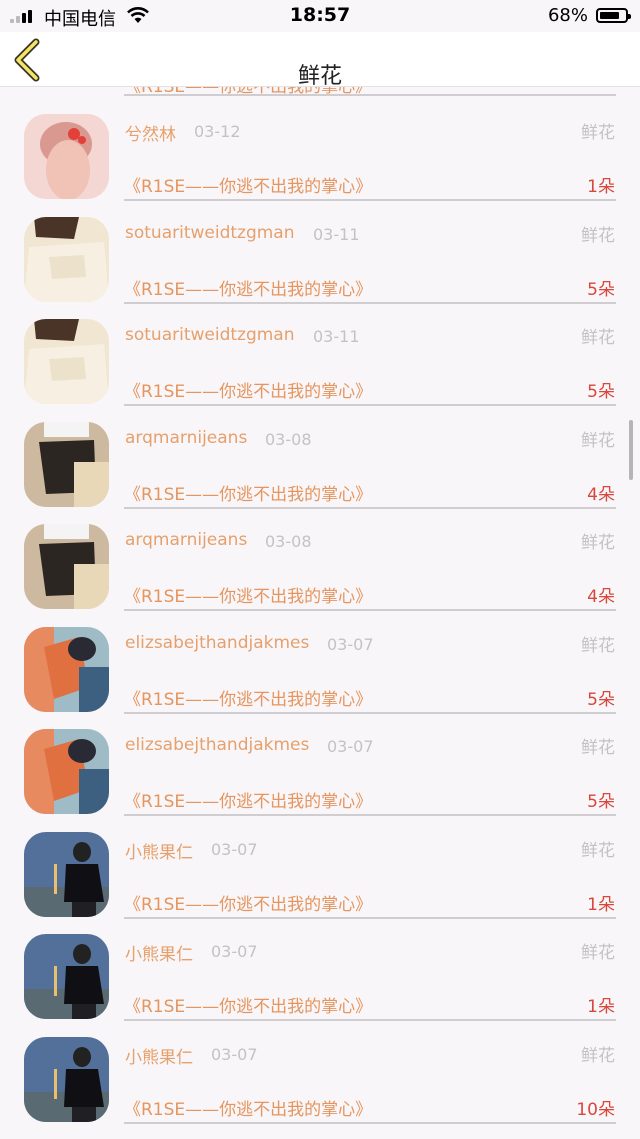 The width and height of the screenshot is (640, 1139). What do you see at coordinates (217, 131) in the screenshot?
I see `gift-date: 03-12` at bounding box center [217, 131].